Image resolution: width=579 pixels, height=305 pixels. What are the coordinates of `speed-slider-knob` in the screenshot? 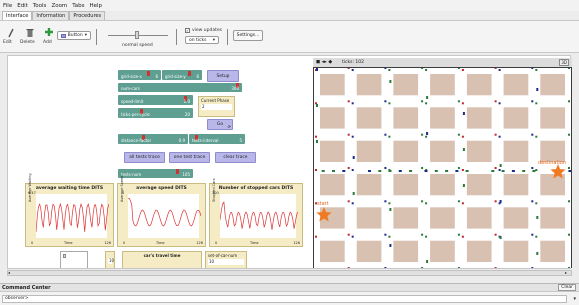 It's located at (137, 35).